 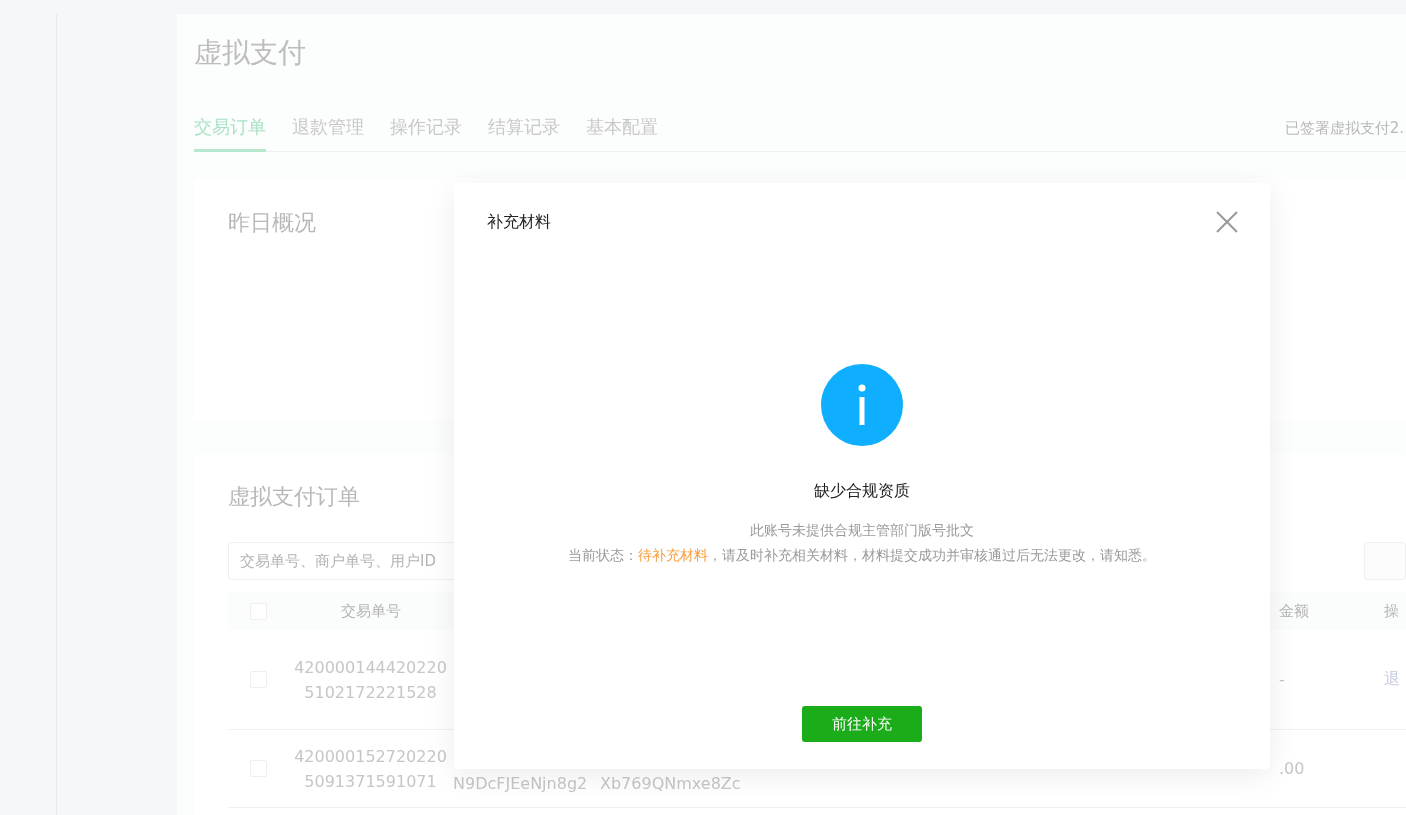 What do you see at coordinates (519, 222) in the screenshot?
I see `dialog-title: 补充材料` at bounding box center [519, 222].